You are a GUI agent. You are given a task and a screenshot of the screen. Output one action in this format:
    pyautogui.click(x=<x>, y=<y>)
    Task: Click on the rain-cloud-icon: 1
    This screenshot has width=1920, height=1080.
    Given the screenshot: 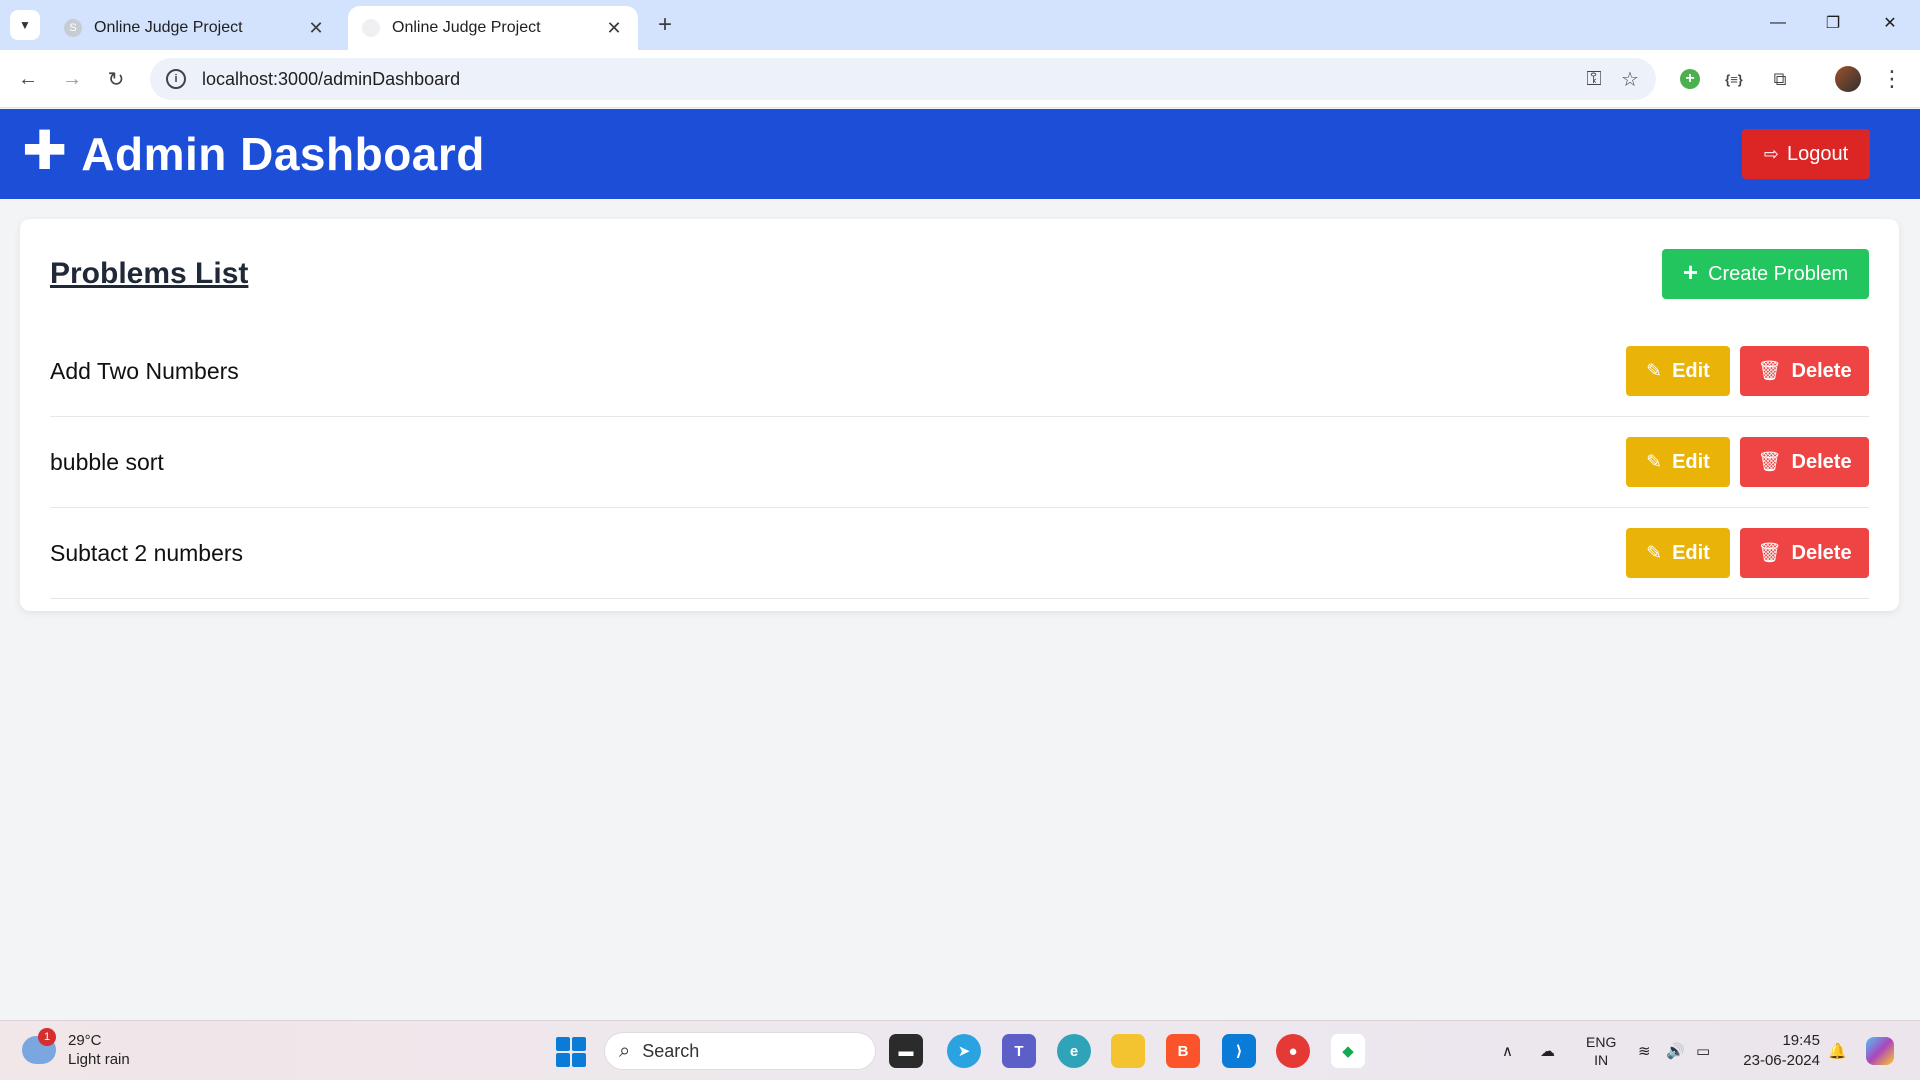 What is the action you would take?
    pyautogui.click(x=39, y=1046)
    